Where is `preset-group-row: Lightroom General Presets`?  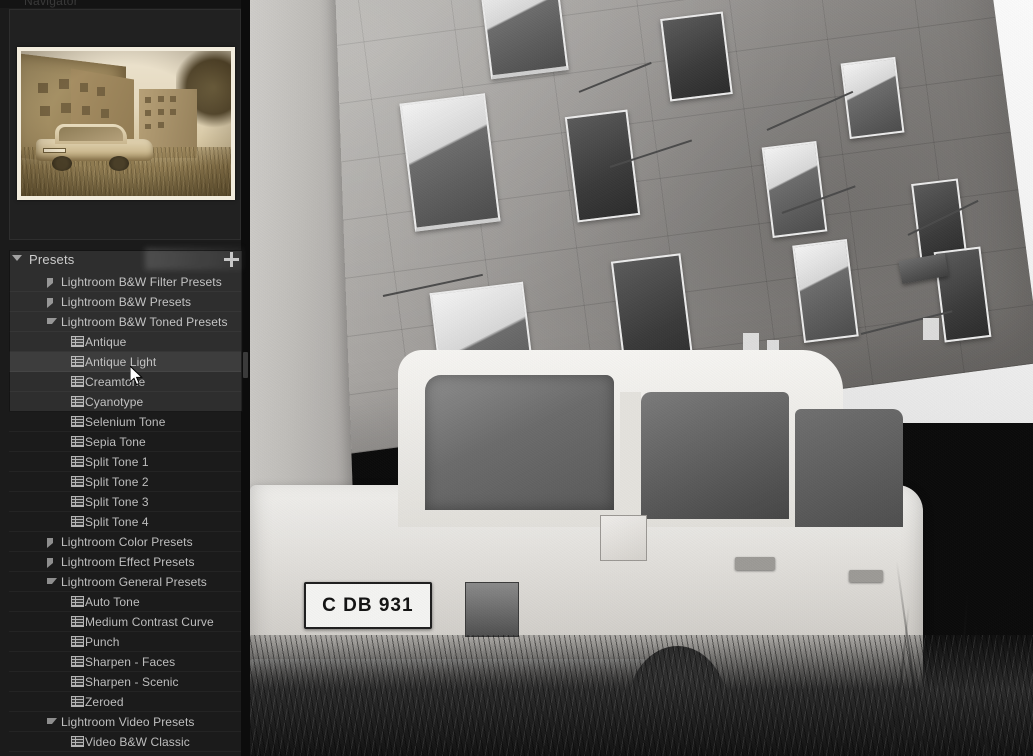
preset-group-row: Lightroom General Presets is located at coordinates (126, 582).